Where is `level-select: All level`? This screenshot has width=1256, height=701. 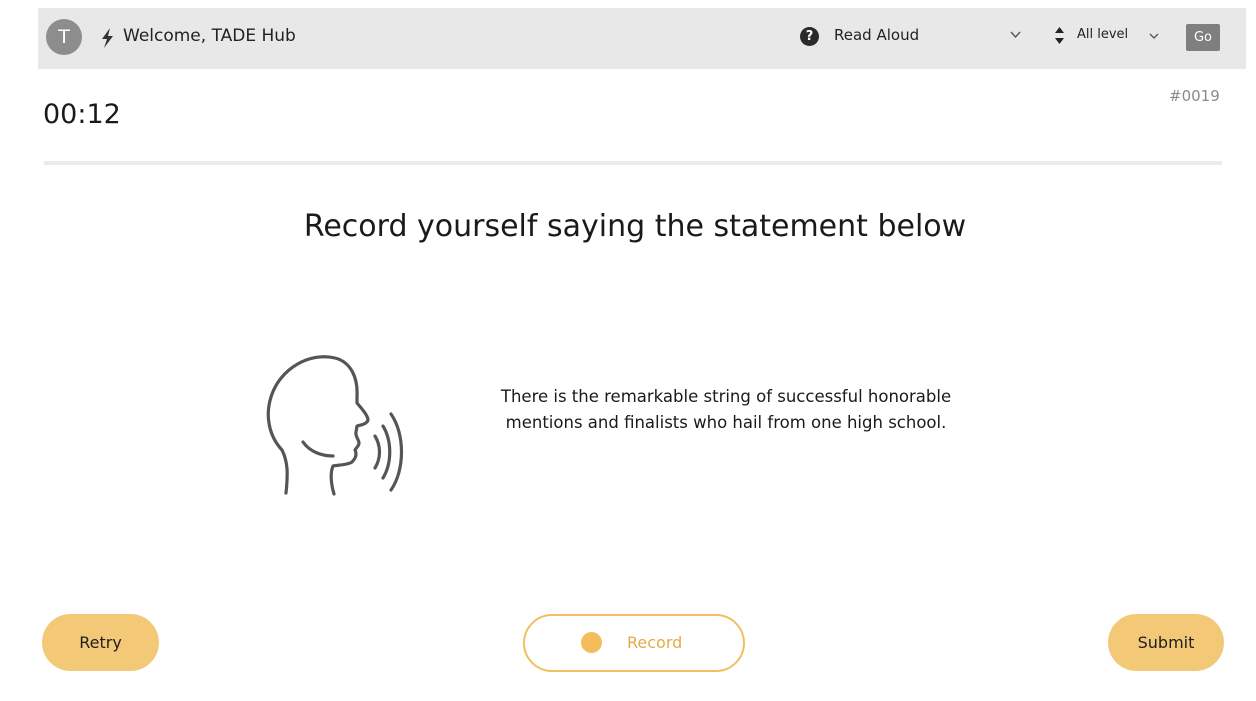 level-select: All level is located at coordinates (1102, 34).